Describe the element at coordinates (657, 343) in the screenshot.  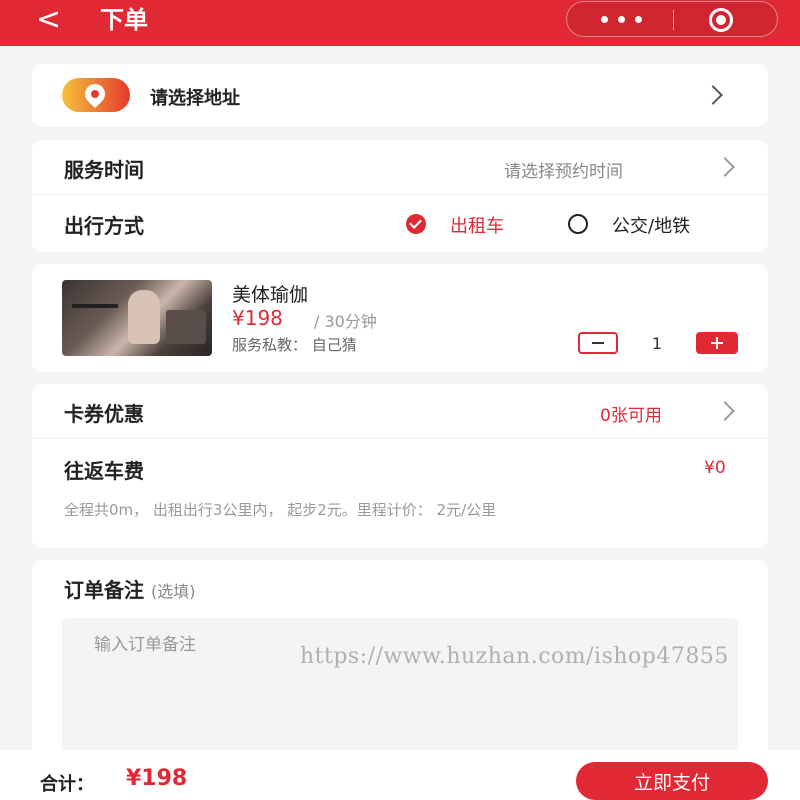
I see `quantity-value: 1` at that location.